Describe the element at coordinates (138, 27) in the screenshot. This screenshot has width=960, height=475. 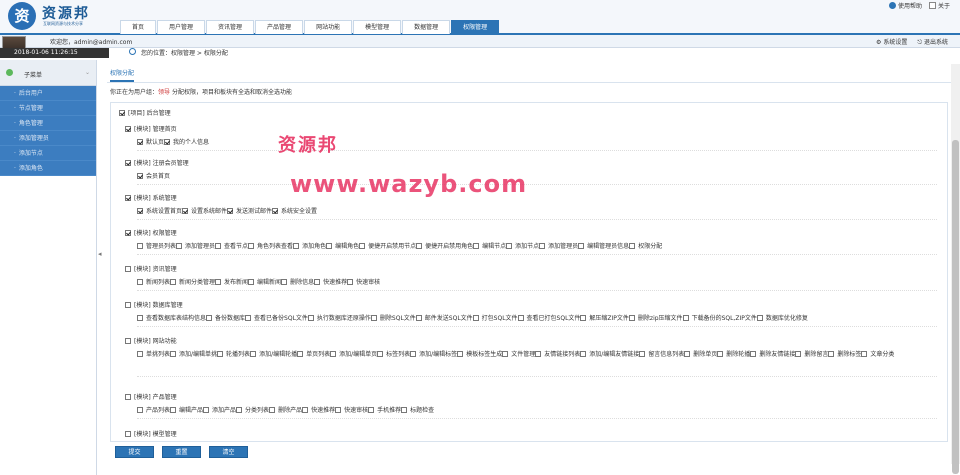
I see `nav-item-0: 首页` at that location.